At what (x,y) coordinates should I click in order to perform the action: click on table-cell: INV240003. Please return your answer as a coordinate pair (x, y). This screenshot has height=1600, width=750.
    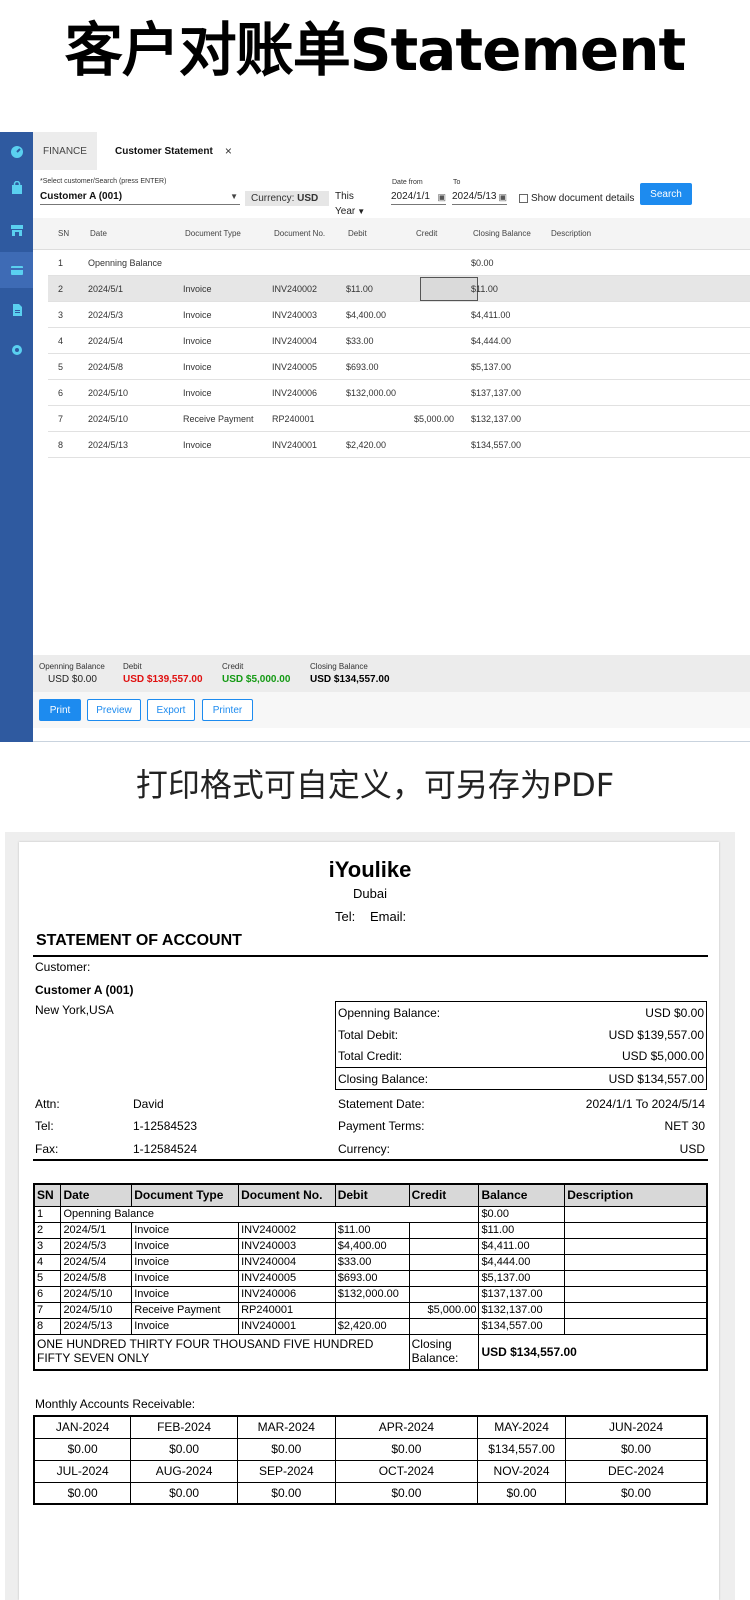
    Looking at the image, I should click on (295, 315).